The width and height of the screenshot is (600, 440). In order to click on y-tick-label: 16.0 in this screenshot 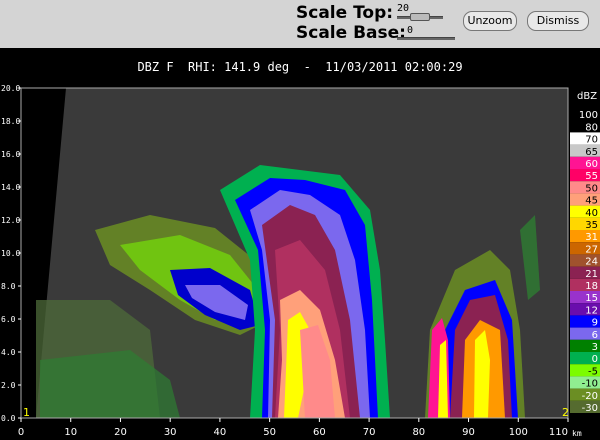, I will do `click(10, 154)`.